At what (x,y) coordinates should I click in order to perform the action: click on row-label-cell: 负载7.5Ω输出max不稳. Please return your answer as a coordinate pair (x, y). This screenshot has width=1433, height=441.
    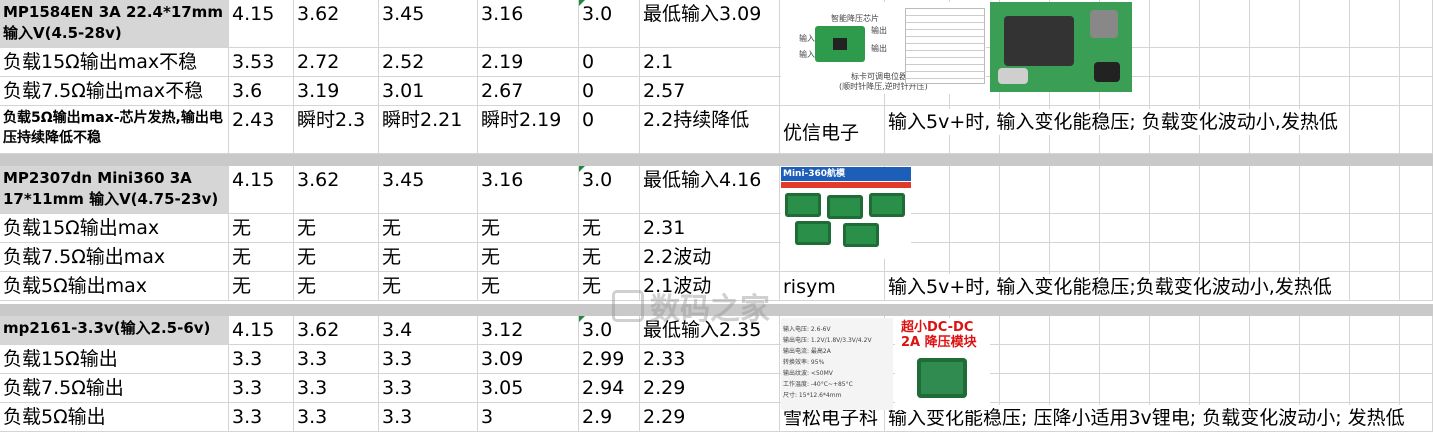
    Looking at the image, I should click on (114, 91).